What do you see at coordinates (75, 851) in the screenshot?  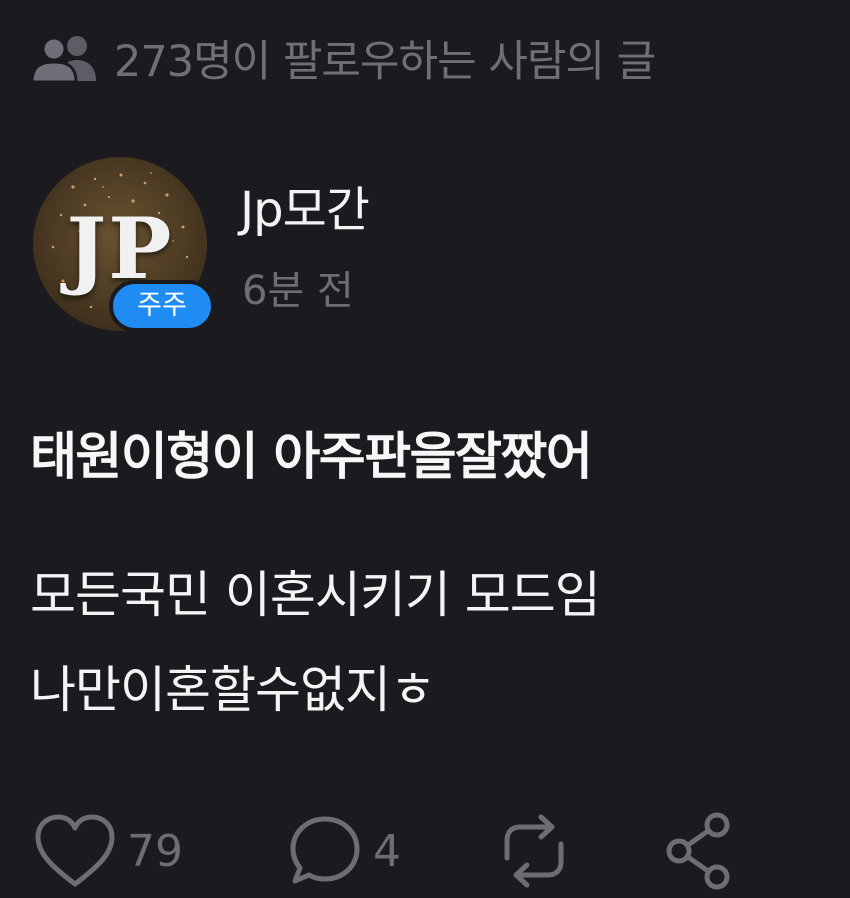 I see `heart-icon` at bounding box center [75, 851].